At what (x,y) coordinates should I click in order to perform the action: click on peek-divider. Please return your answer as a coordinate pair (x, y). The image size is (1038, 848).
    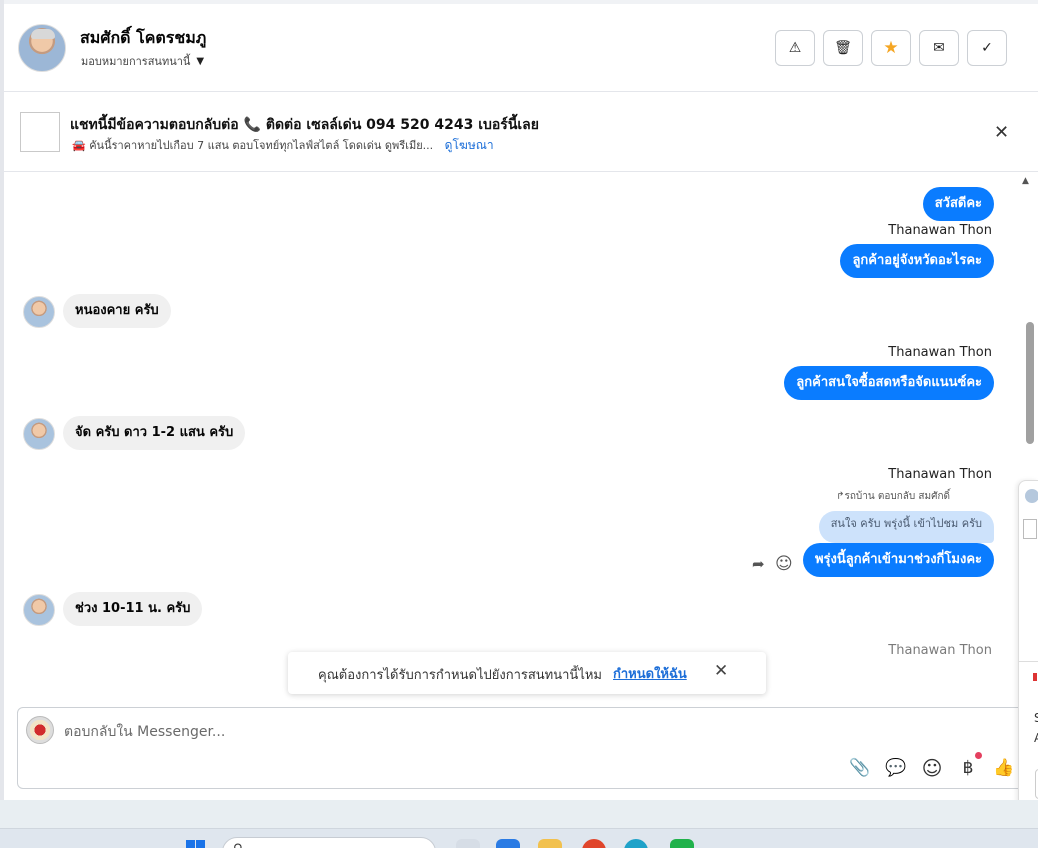
    Looking at the image, I should click on (1028, 661).